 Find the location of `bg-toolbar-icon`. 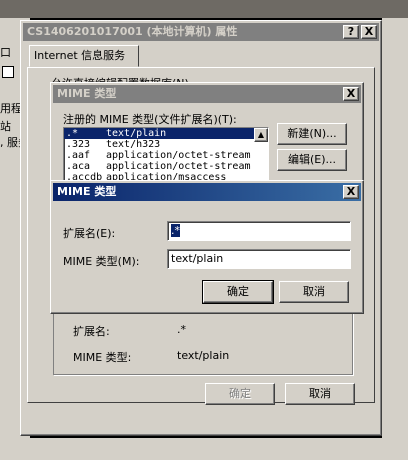

bg-toolbar-icon is located at coordinates (8, 72).